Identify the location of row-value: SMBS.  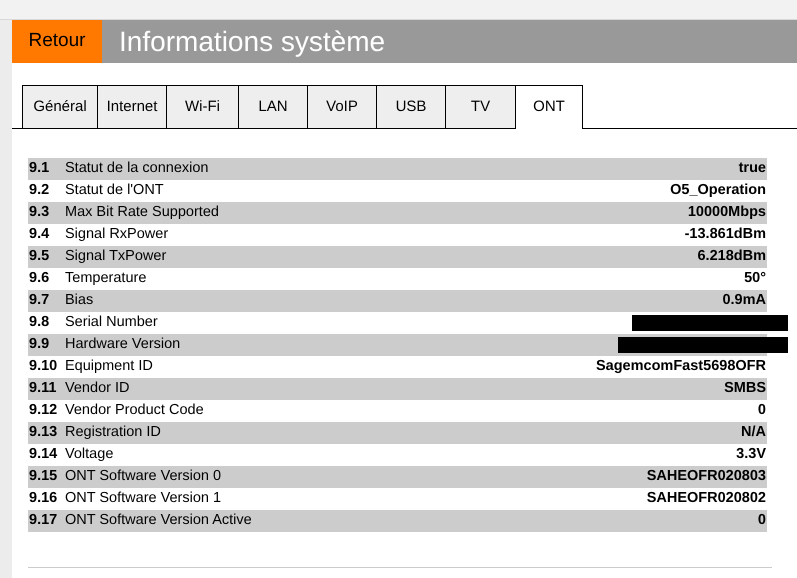
(745, 388).